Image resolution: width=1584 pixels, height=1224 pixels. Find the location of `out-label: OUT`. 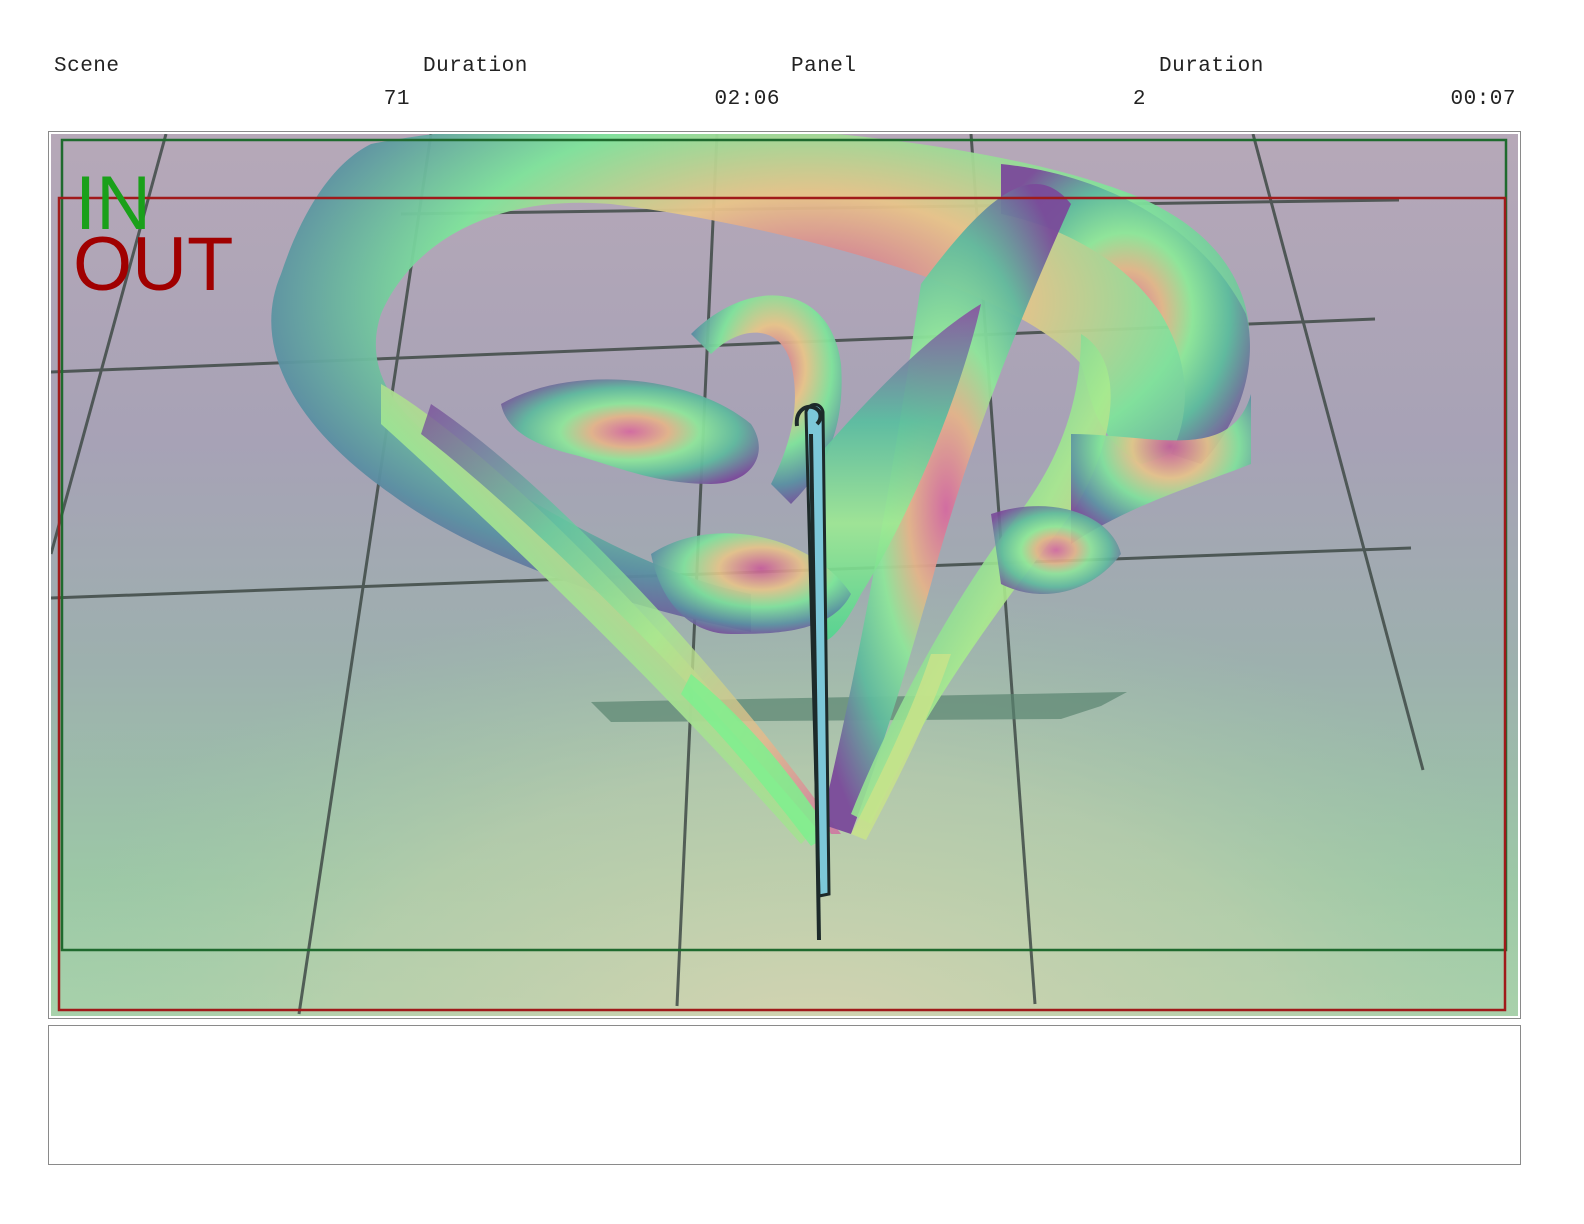

out-label: OUT is located at coordinates (153, 264).